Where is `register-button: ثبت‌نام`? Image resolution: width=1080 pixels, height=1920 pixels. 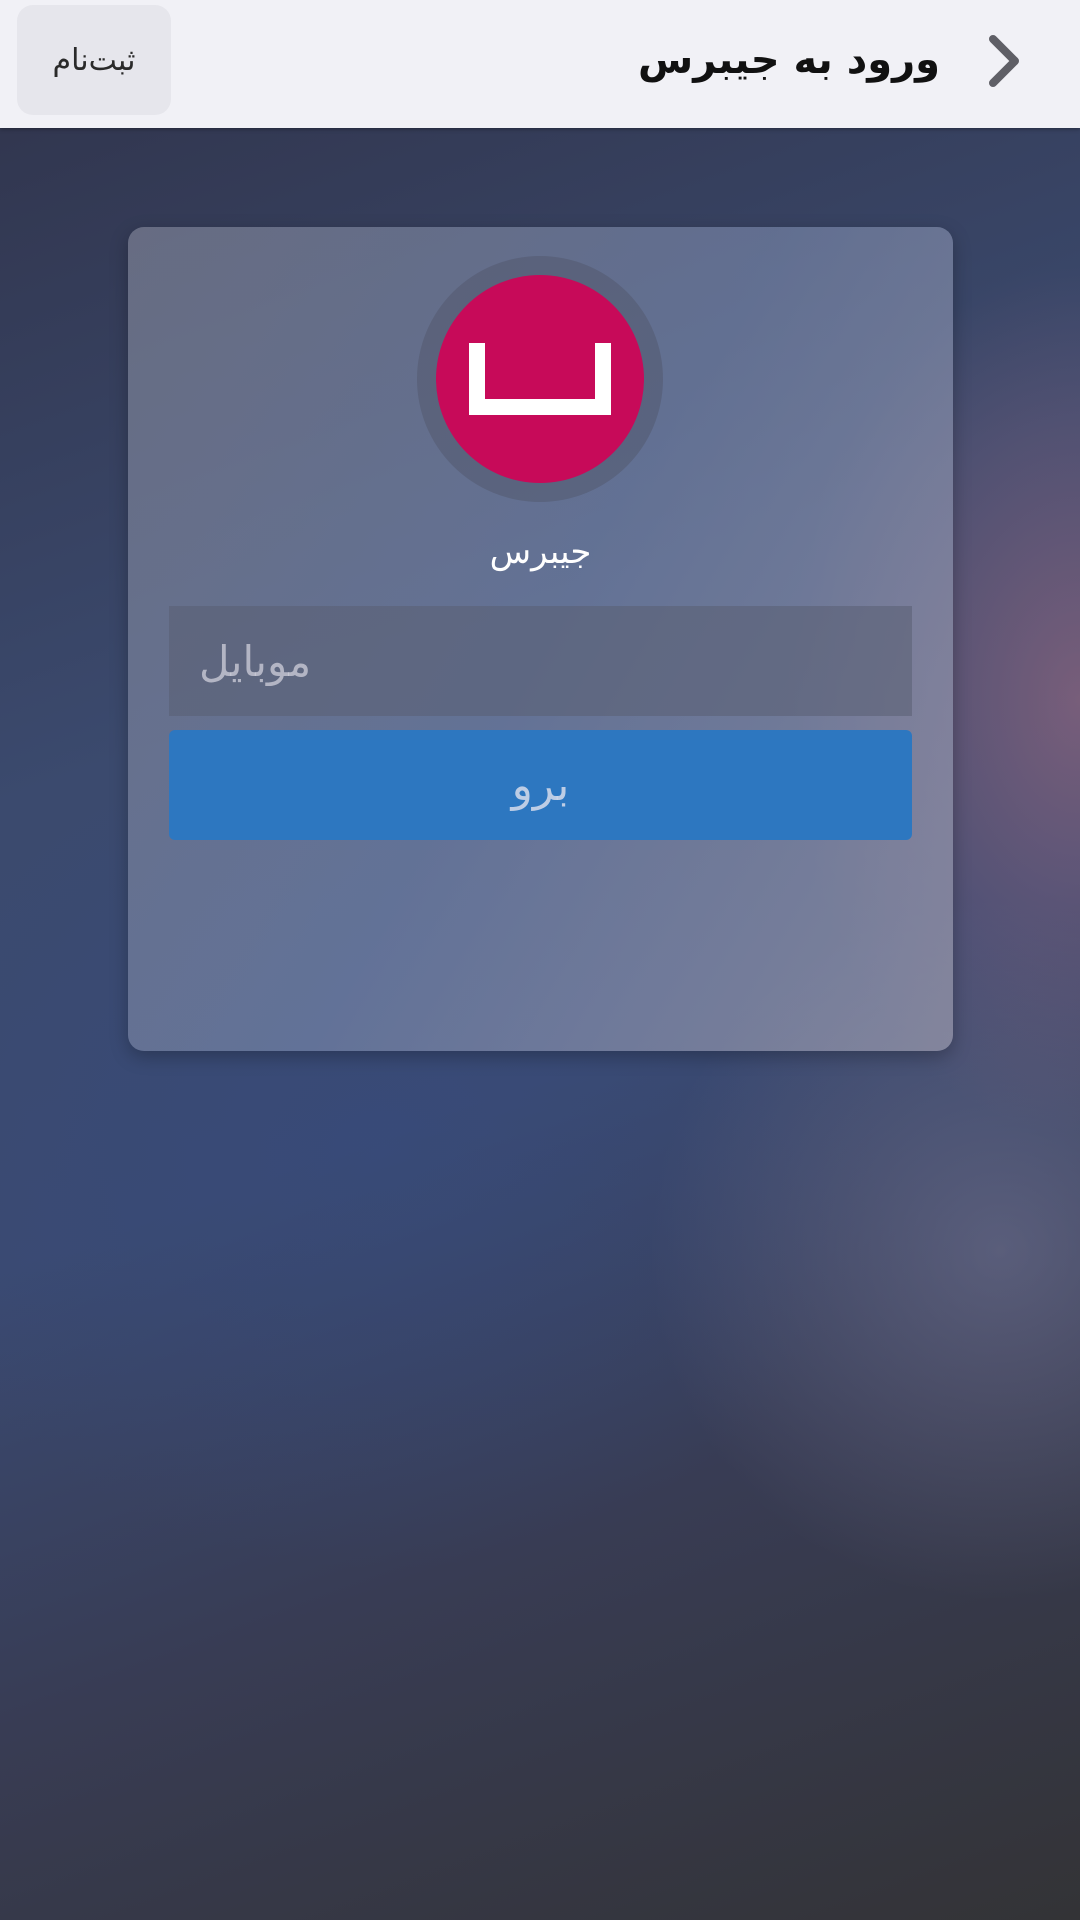
register-button: ثبت‌نام is located at coordinates (94, 60).